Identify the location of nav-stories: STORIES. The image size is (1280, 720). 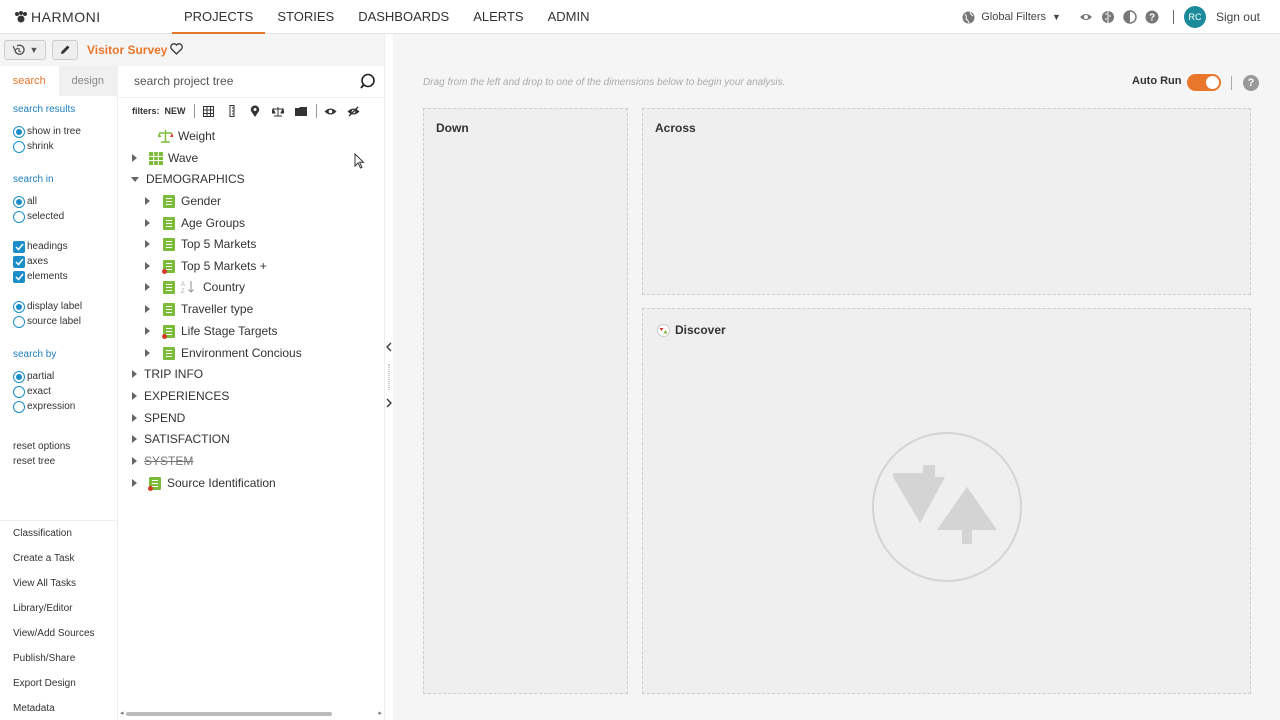
(305, 17).